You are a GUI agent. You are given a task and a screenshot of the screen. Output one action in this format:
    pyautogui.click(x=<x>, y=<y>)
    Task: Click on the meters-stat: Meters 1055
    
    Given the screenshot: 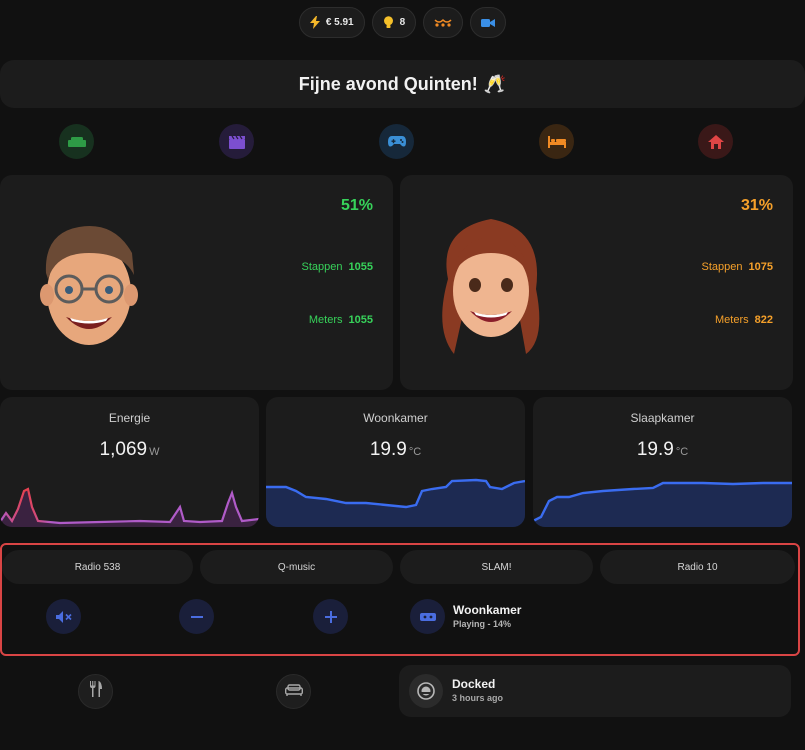 What is the action you would take?
    pyautogui.click(x=341, y=320)
    